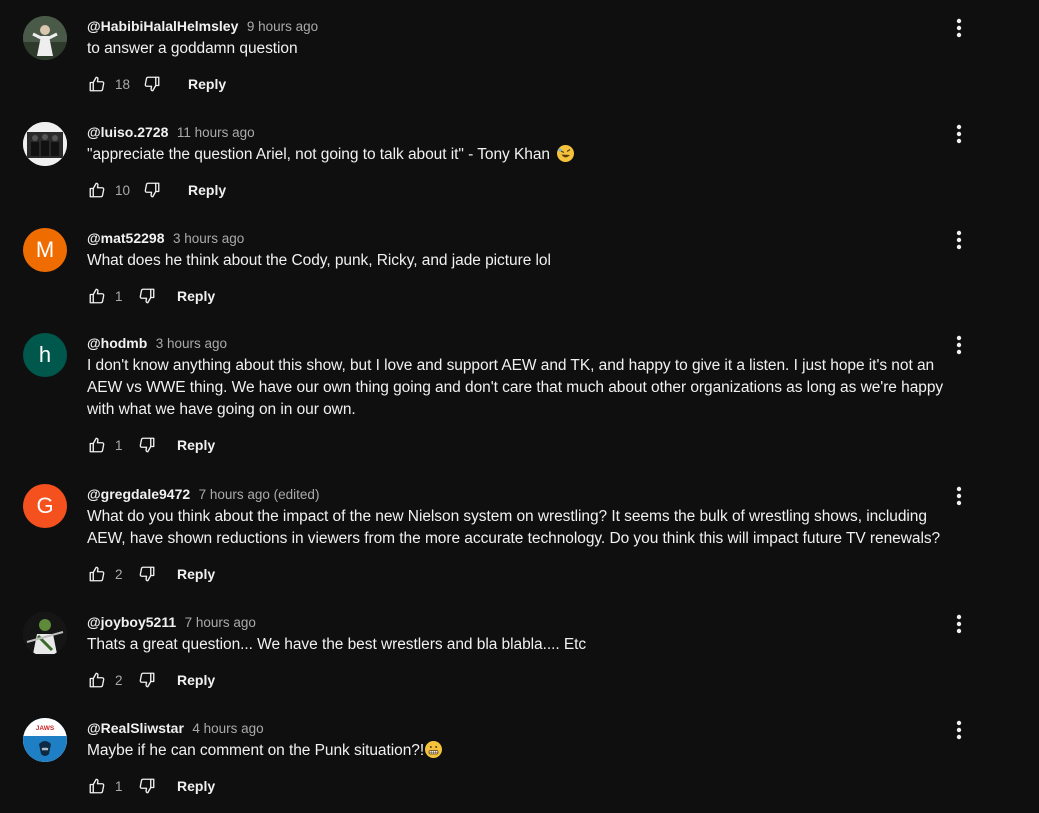 Image resolution: width=1039 pixels, height=813 pixels. What do you see at coordinates (135, 728) in the screenshot?
I see `comment-author: @RealSliwstar` at bounding box center [135, 728].